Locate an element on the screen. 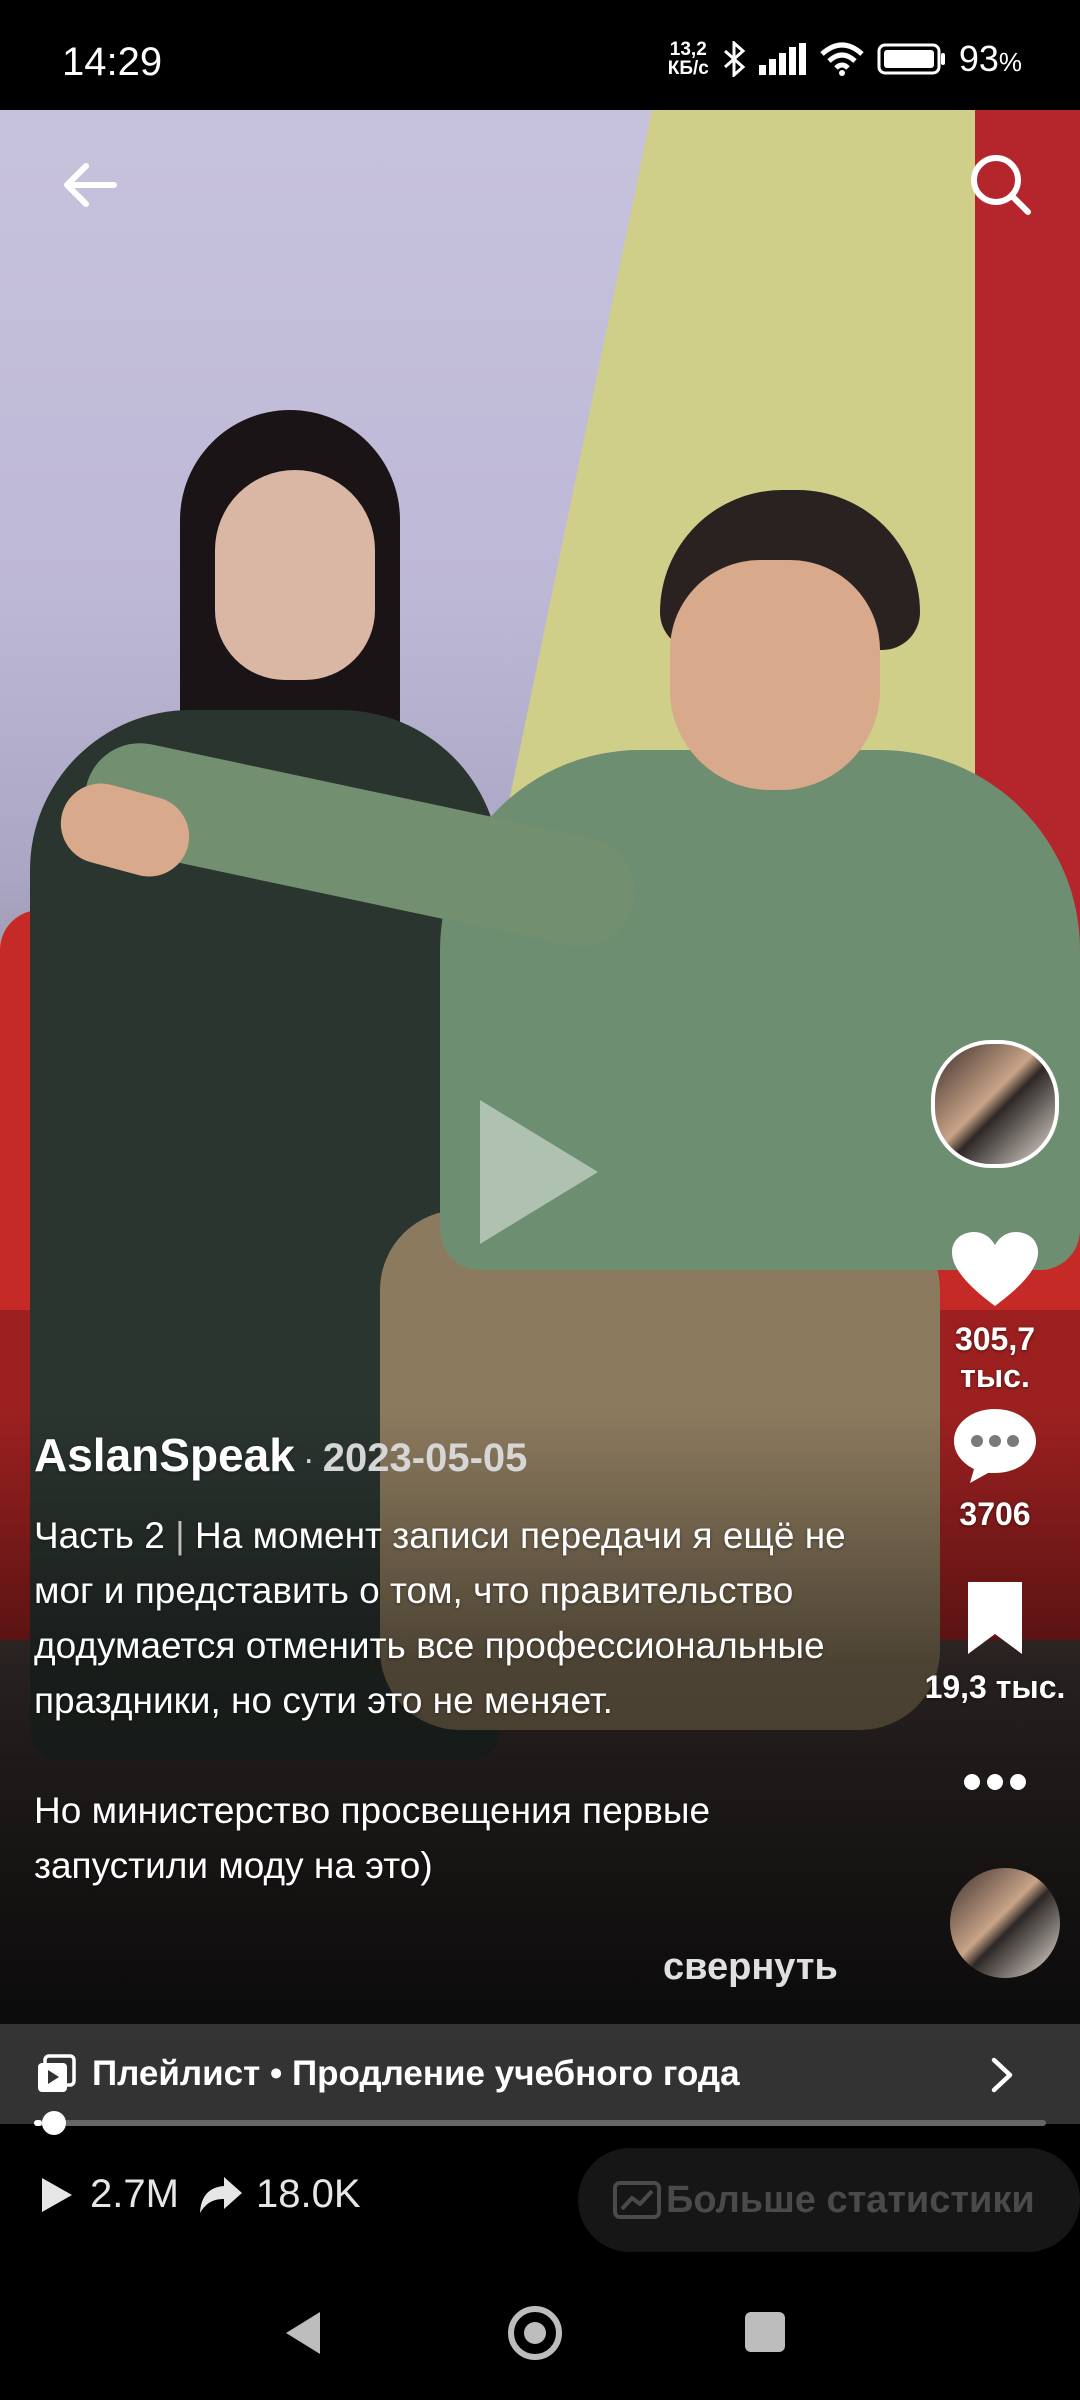 Image resolution: width=1080 pixels, height=2400 pixels. battery-percent: 93 is located at coordinates (978, 58).